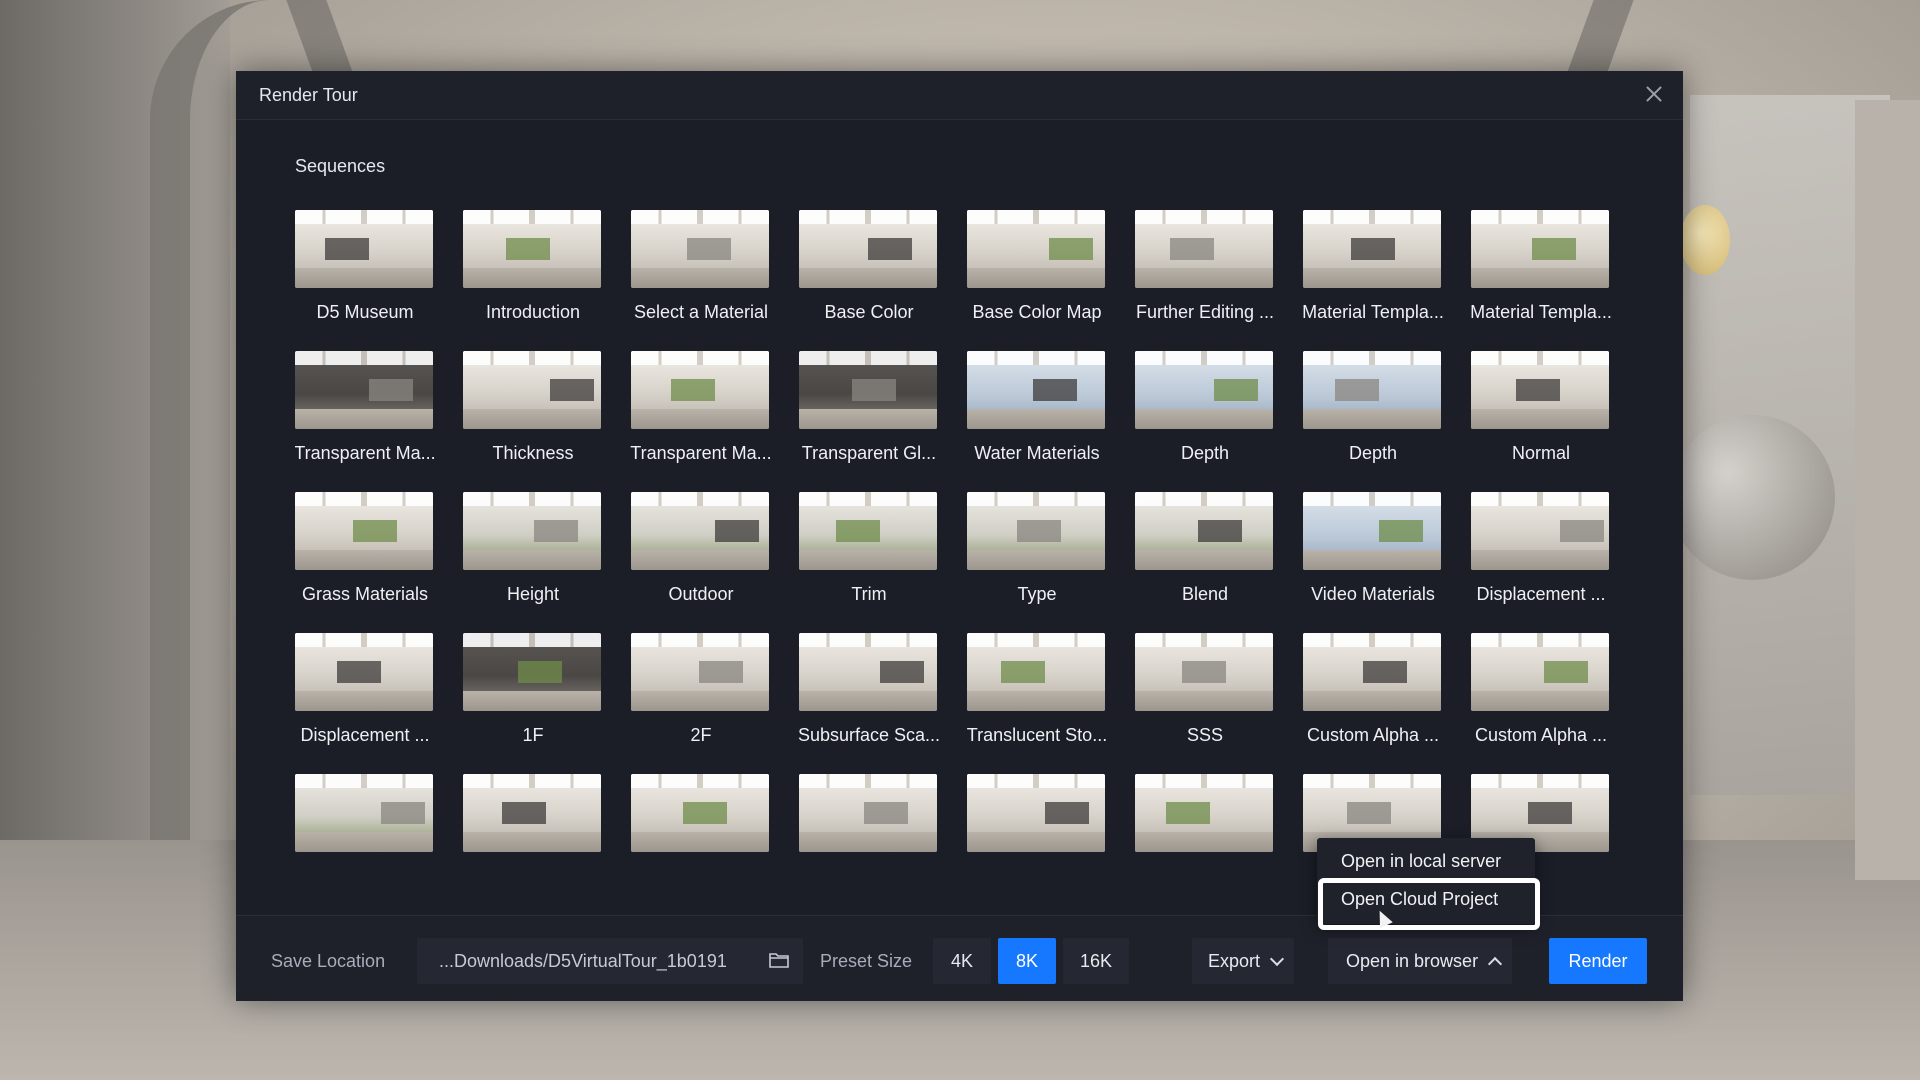 This screenshot has width=1920, height=1080. I want to click on sequence-card: Thickness, so click(533, 418).